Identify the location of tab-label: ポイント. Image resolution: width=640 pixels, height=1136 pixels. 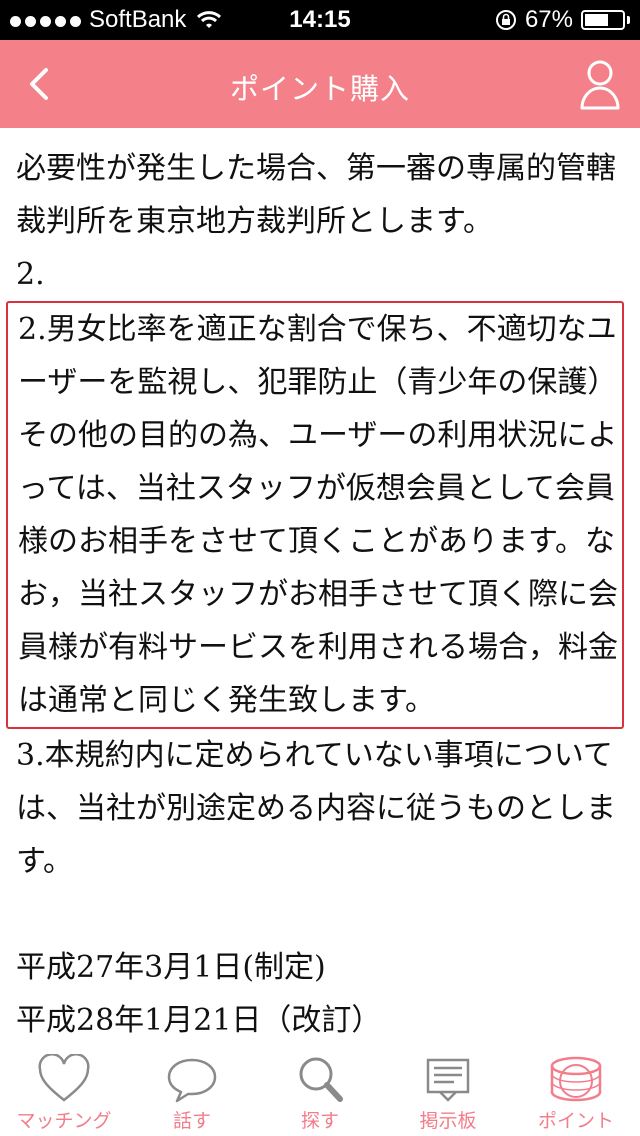
(575, 1121).